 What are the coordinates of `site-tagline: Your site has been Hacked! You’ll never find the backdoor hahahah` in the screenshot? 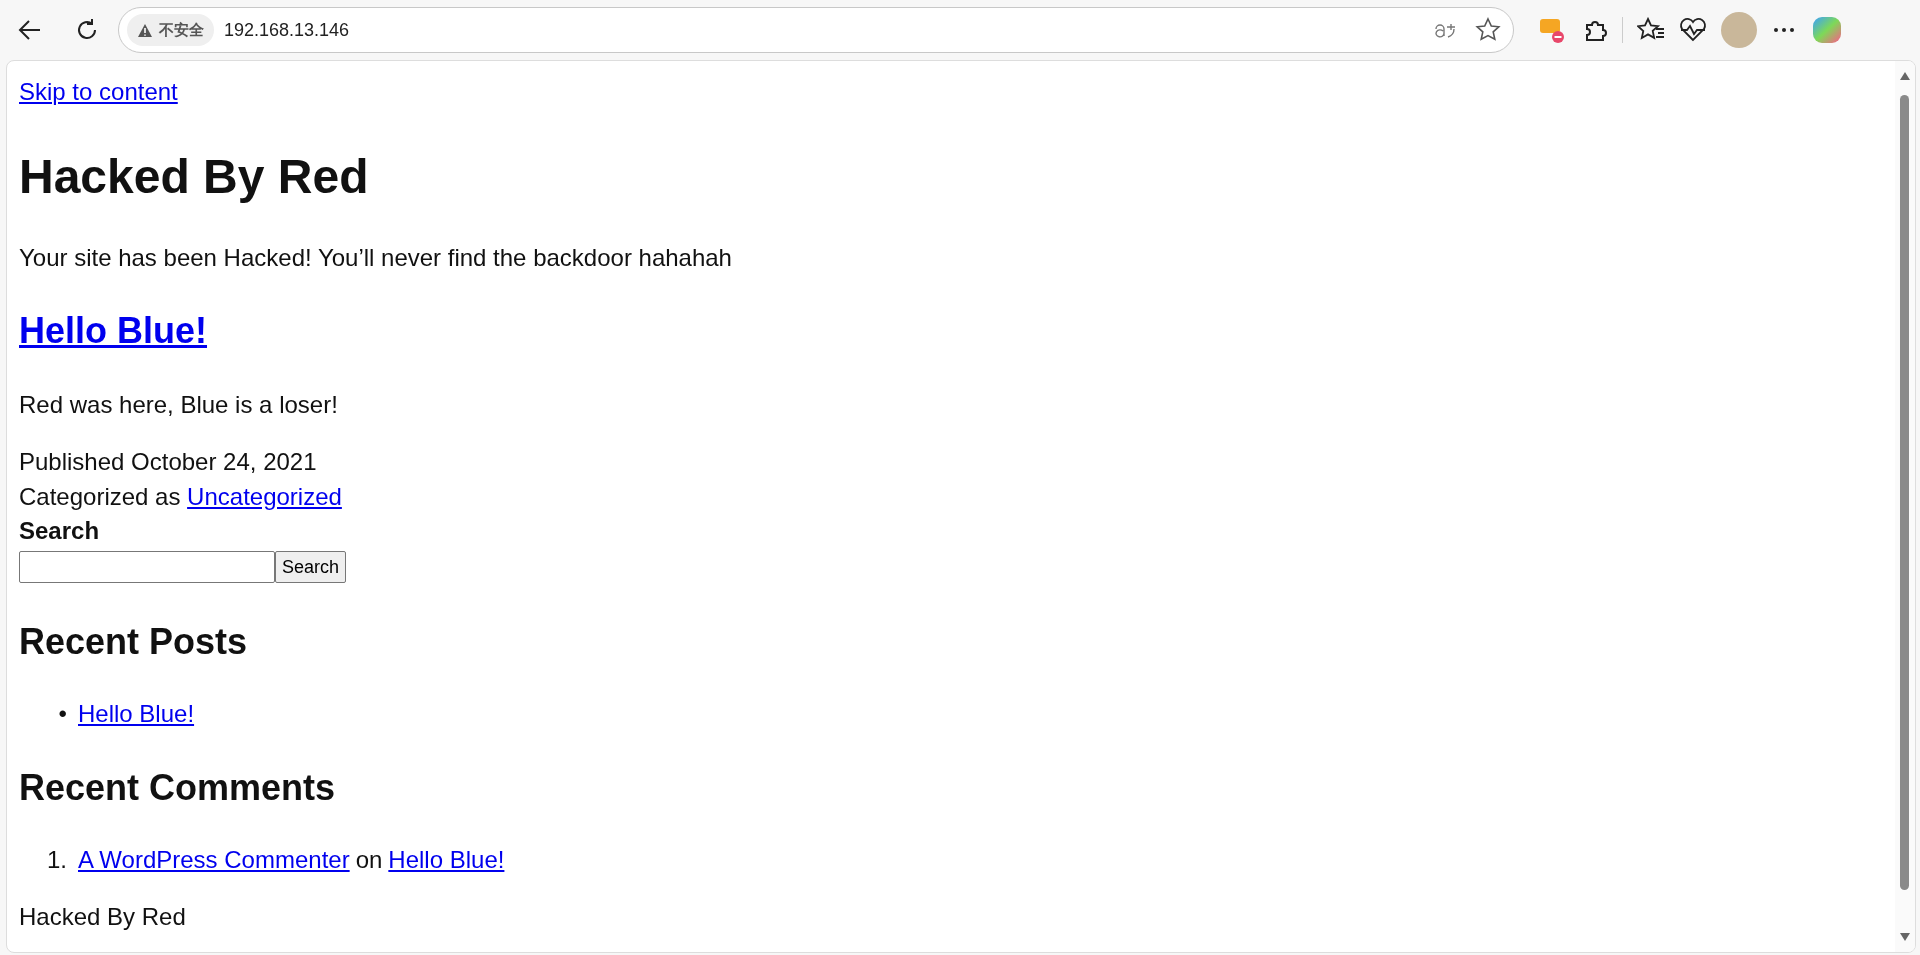 It's located at (375, 258).